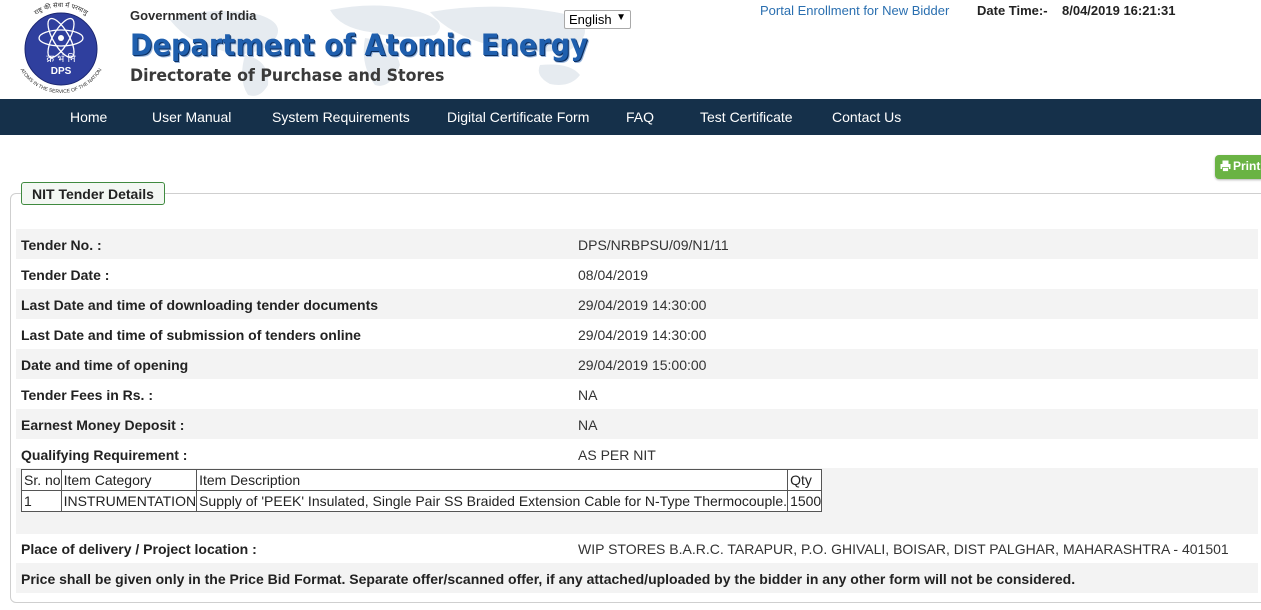 The width and height of the screenshot is (1261, 610). Describe the element at coordinates (590, 19) in the screenshot. I see `language-select-value: English` at that location.